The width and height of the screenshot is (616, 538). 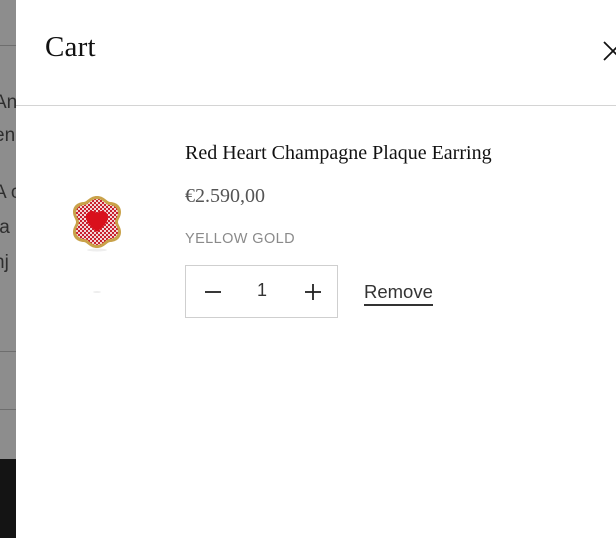 I want to click on plus-icon, so click(x=313, y=292).